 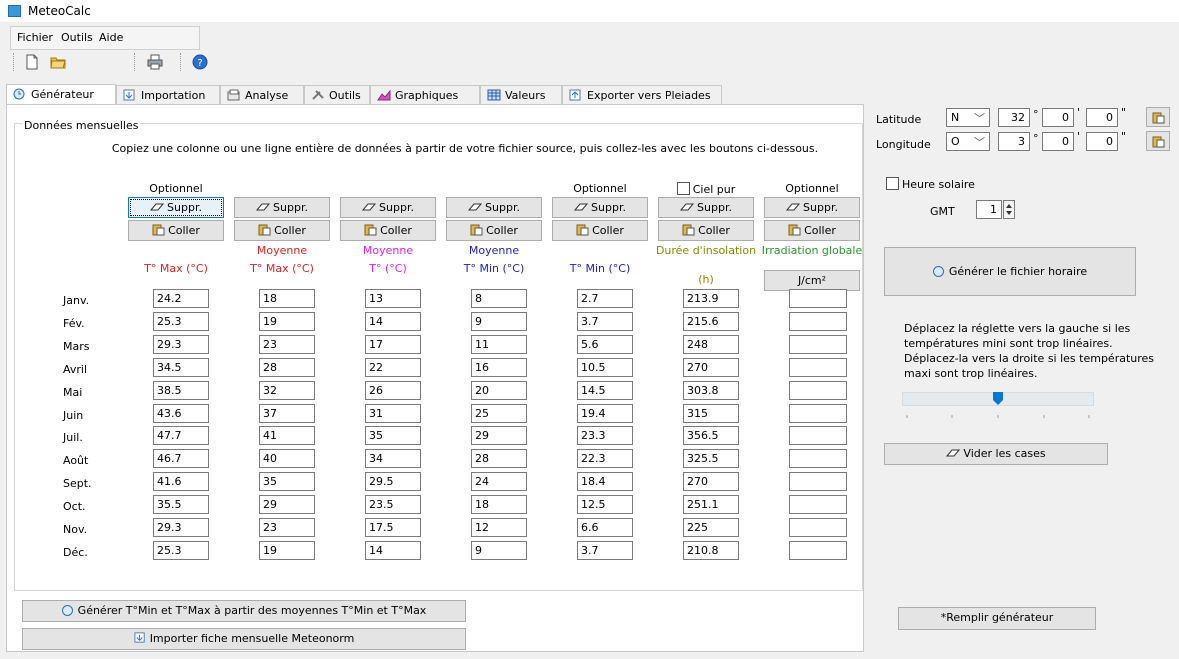 What do you see at coordinates (111, 37) in the screenshot?
I see `menu-aide: Aide` at bounding box center [111, 37].